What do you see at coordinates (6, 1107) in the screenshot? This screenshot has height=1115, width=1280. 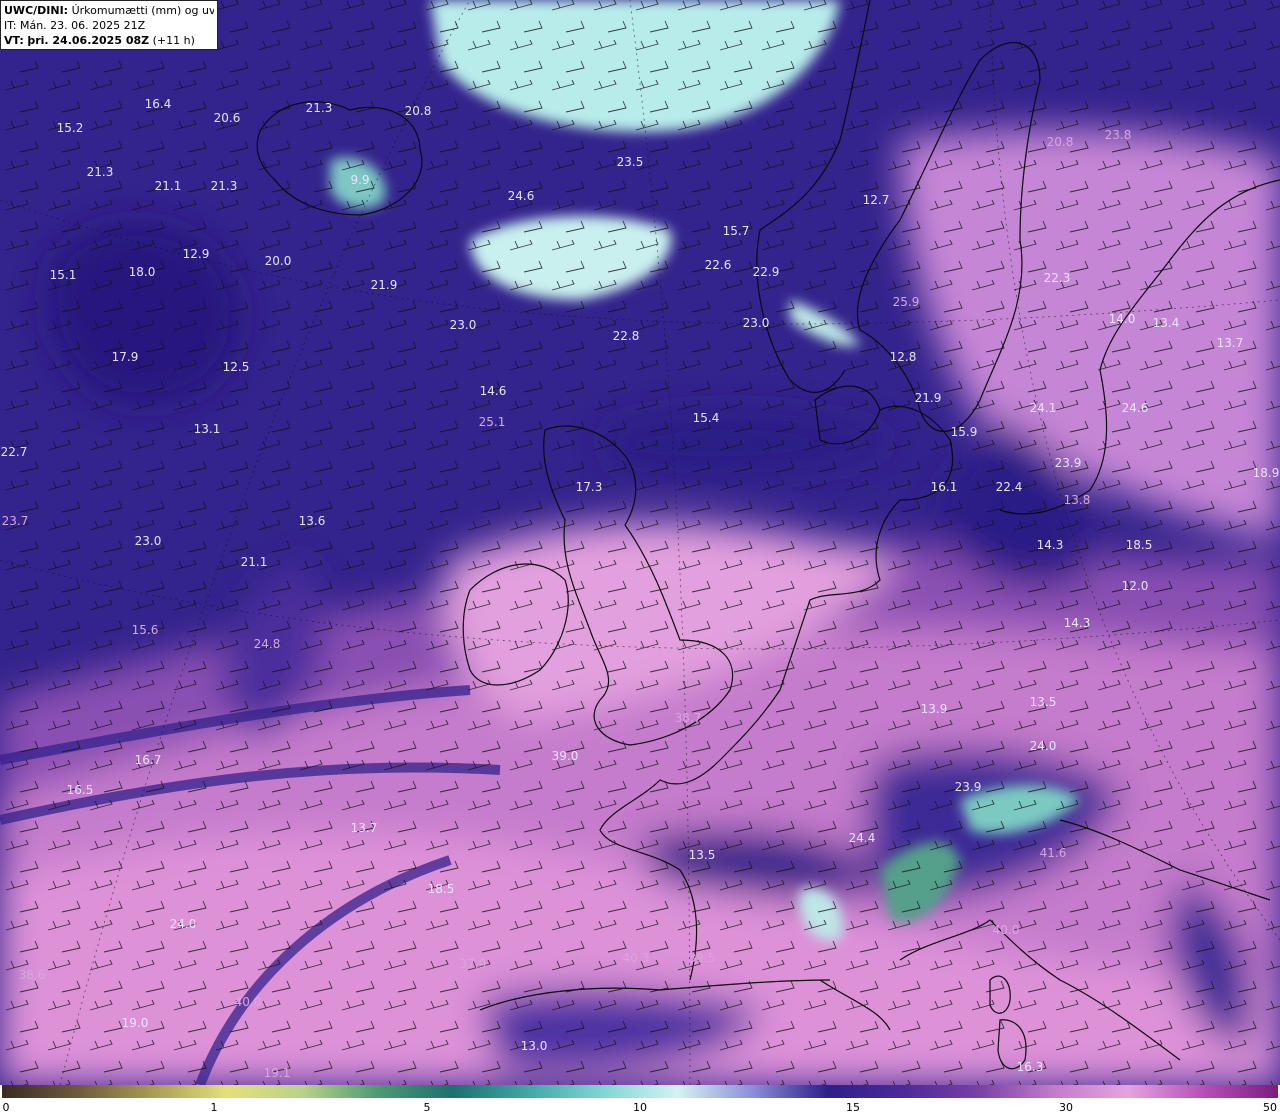 I see `colorbar-tick: 0` at bounding box center [6, 1107].